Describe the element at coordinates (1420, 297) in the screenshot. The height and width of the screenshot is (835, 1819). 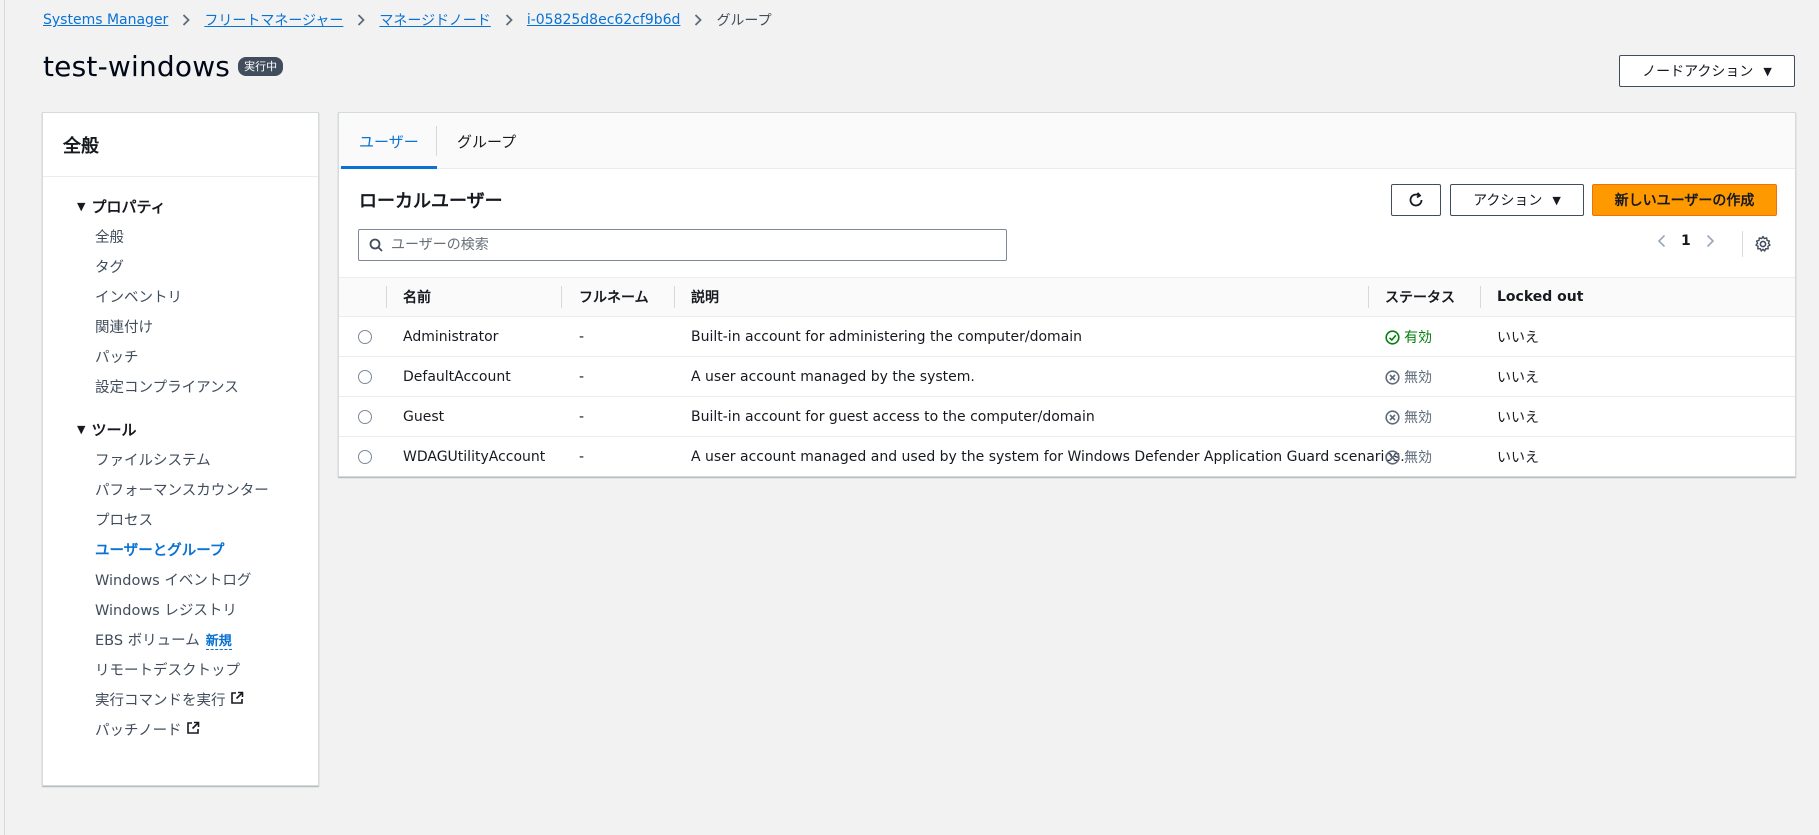
I see `column-header-status: ステータス` at that location.